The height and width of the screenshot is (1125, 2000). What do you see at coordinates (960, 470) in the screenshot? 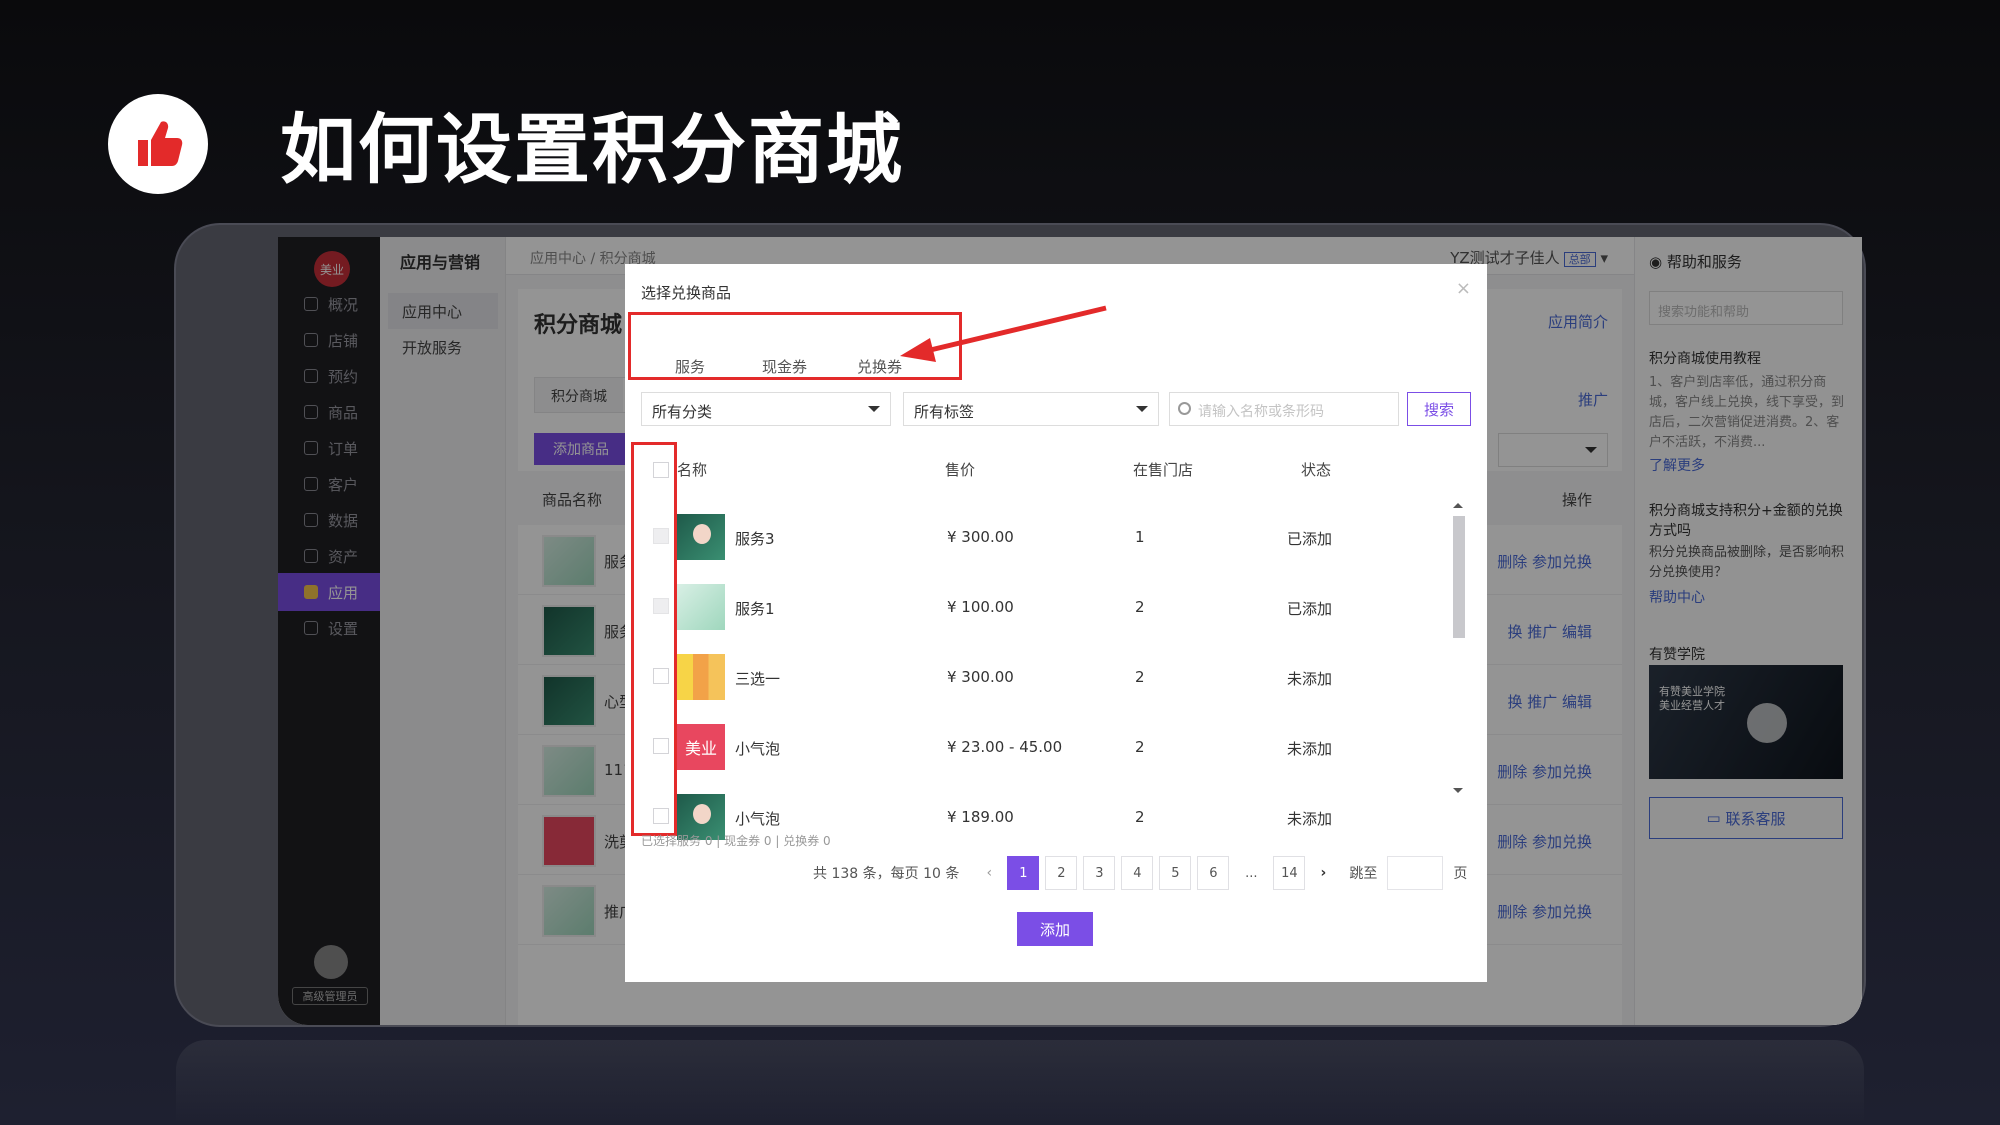
I see `col-price: 售价` at bounding box center [960, 470].